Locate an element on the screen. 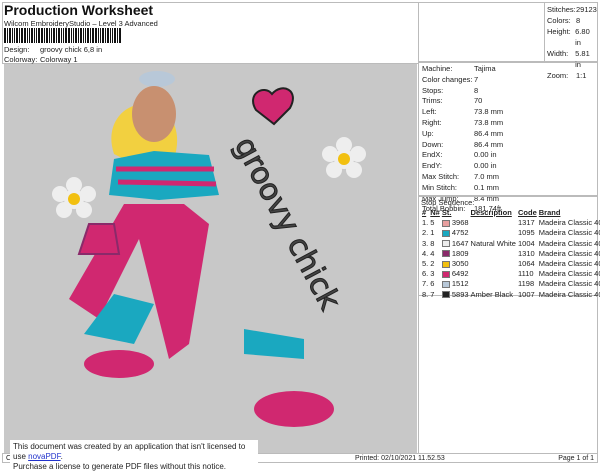 This screenshot has height=472, width=600. info-label: EndY: is located at coordinates (432, 166).